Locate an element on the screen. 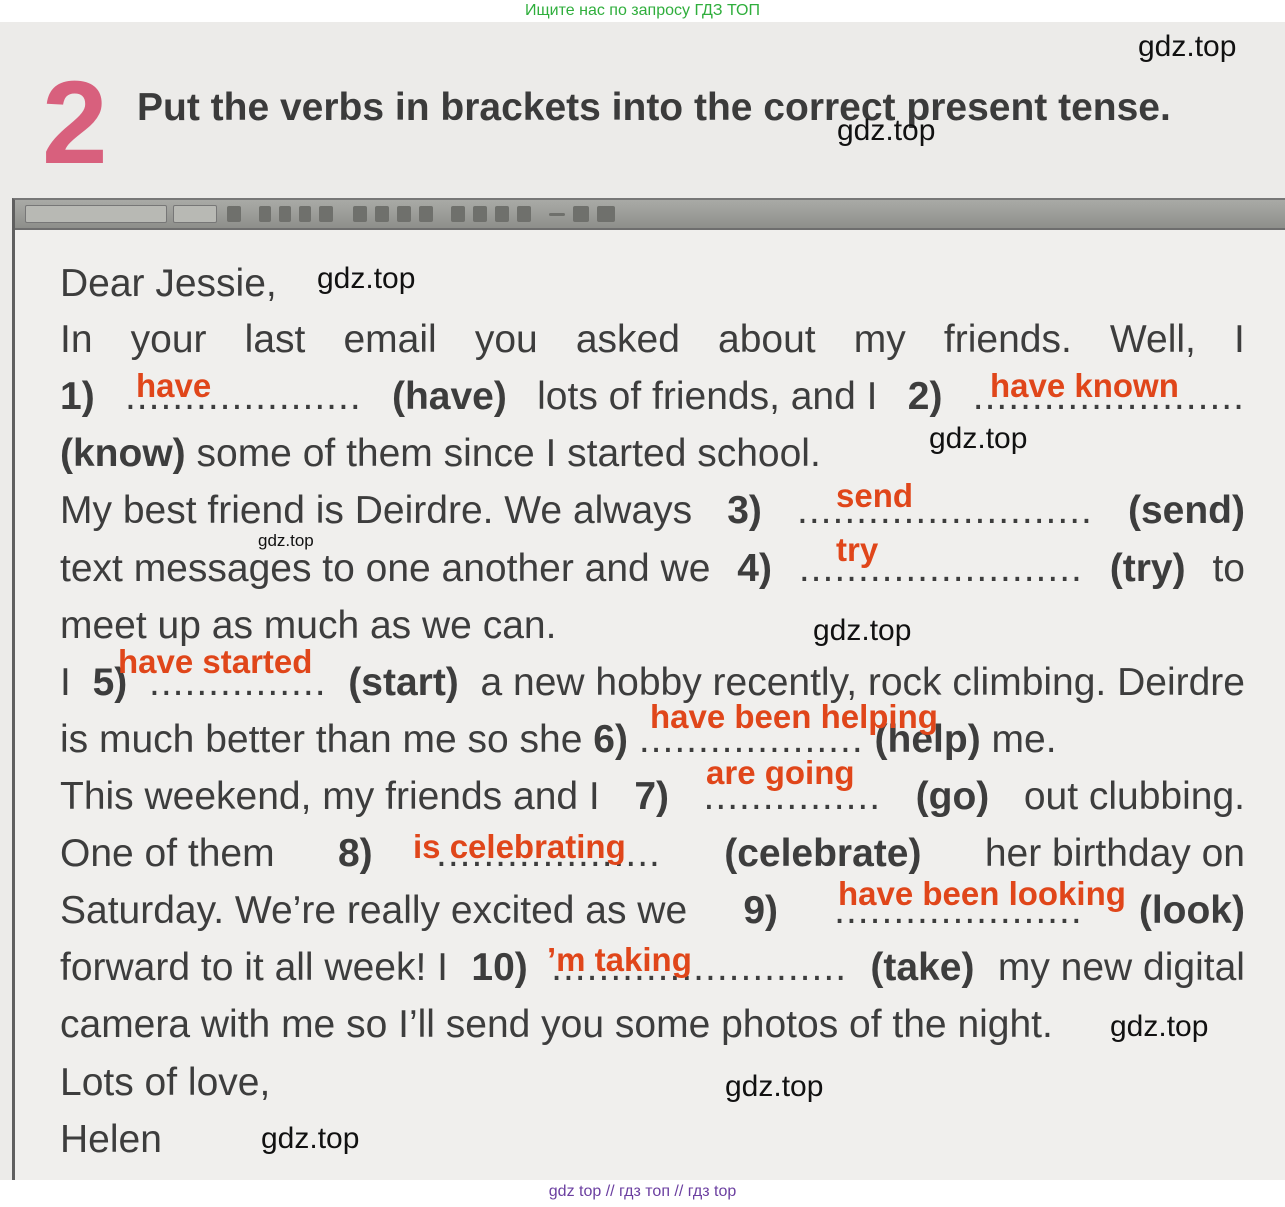 The width and height of the screenshot is (1285, 1207). align-left-icon is located at coordinates (458, 214).